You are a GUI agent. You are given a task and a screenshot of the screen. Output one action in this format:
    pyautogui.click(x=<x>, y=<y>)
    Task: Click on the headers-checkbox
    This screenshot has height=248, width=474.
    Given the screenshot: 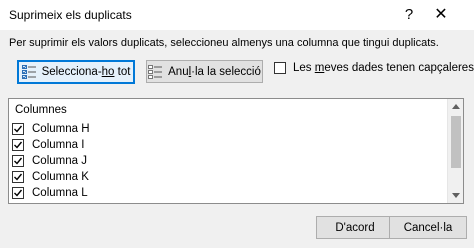 What is the action you would take?
    pyautogui.click(x=280, y=68)
    